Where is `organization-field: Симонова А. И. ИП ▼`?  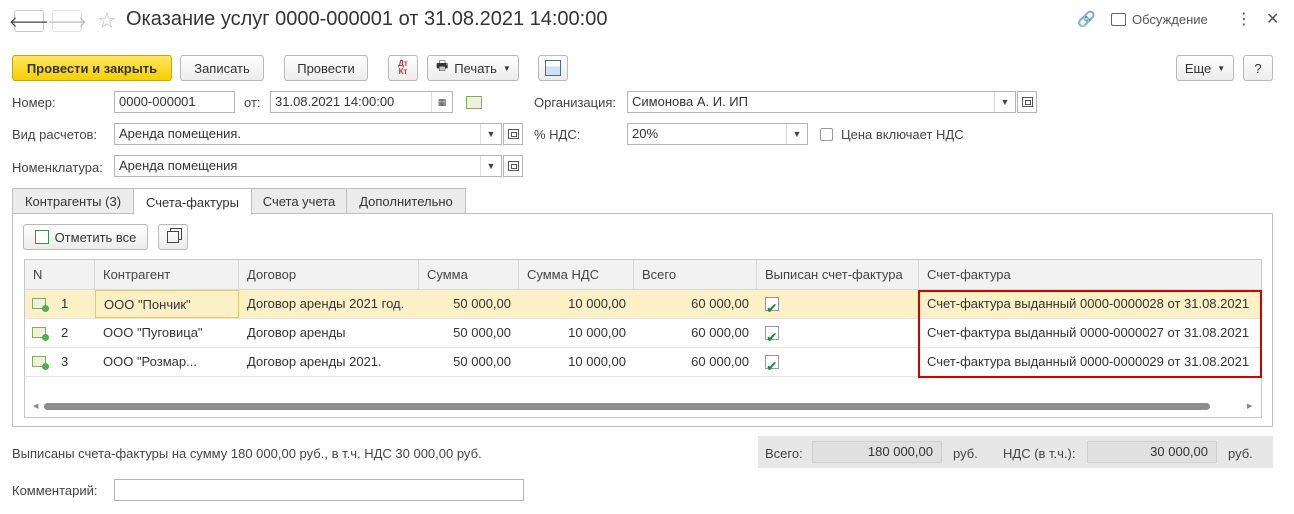 organization-field: Симонова А. И. ИП ▼ is located at coordinates (821, 102).